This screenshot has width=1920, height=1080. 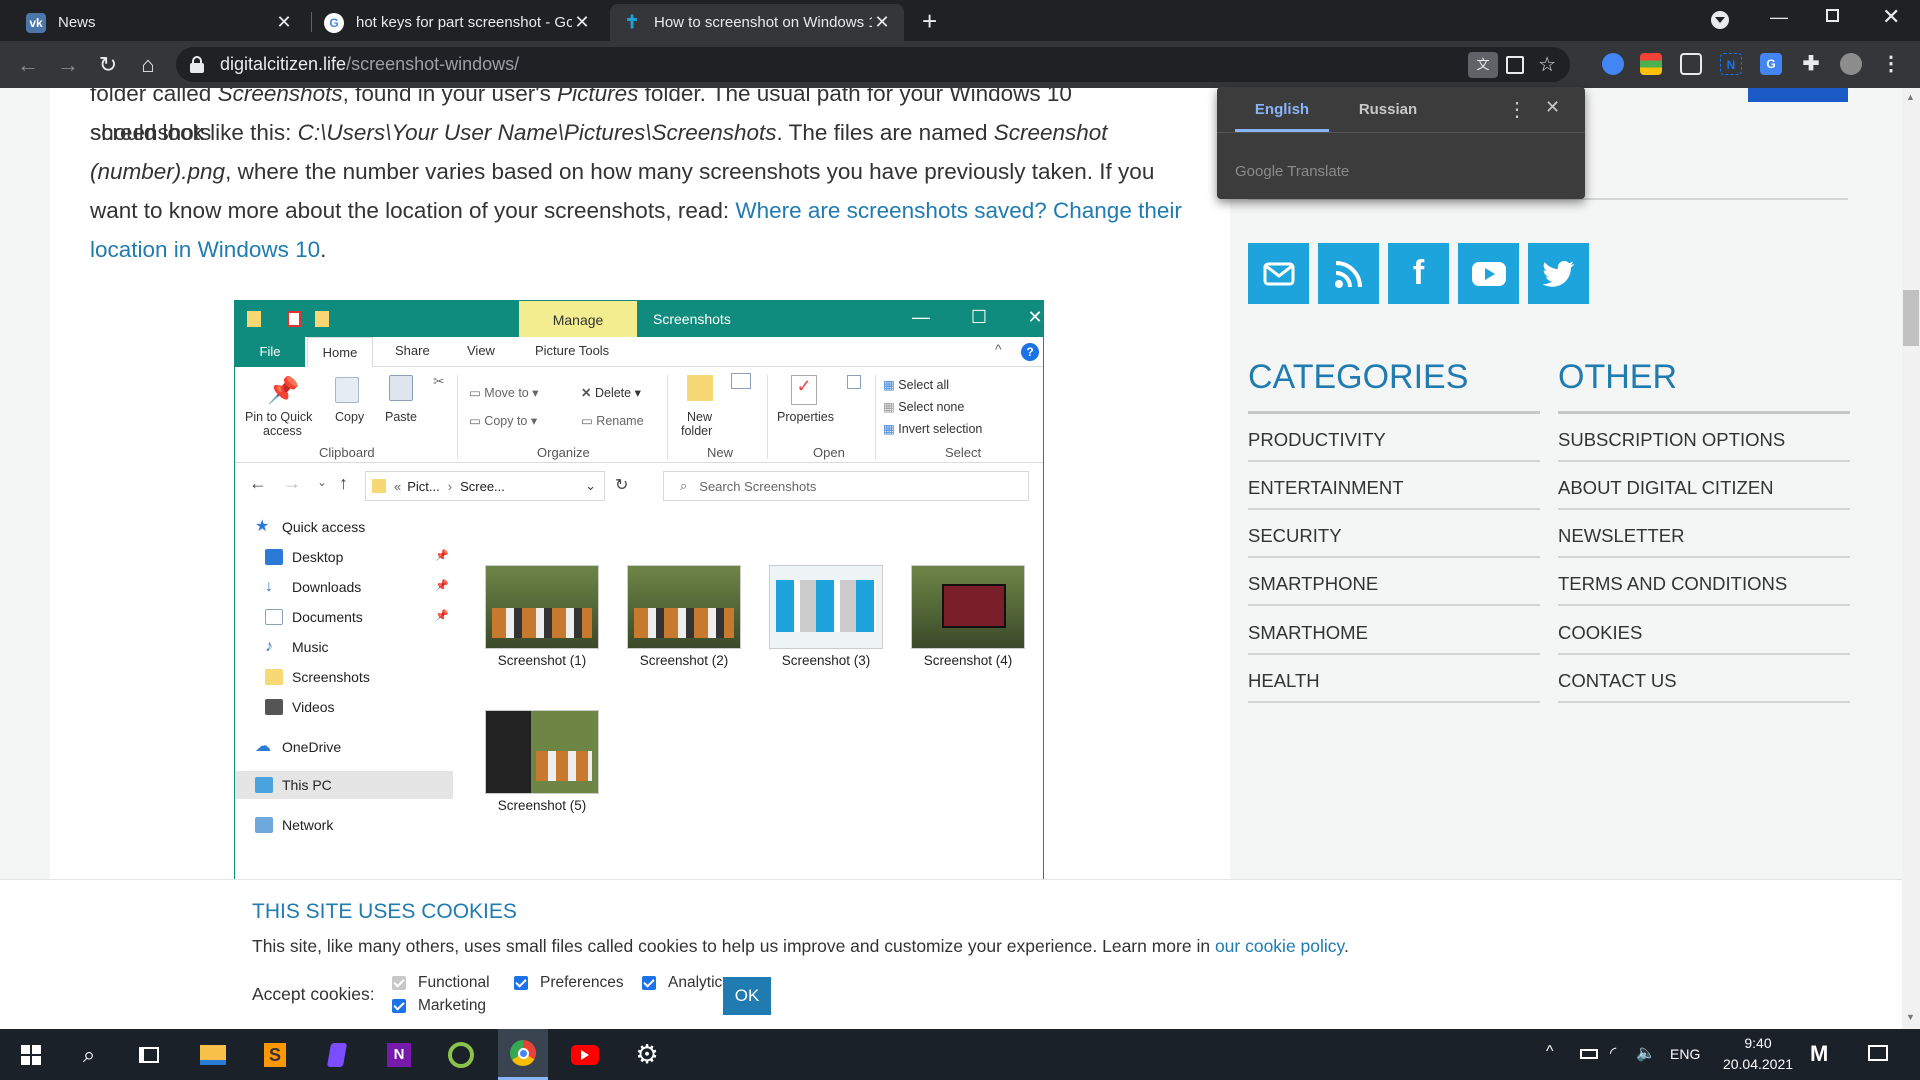 What do you see at coordinates (924, 385) in the screenshot?
I see `select-all-label: Select all` at bounding box center [924, 385].